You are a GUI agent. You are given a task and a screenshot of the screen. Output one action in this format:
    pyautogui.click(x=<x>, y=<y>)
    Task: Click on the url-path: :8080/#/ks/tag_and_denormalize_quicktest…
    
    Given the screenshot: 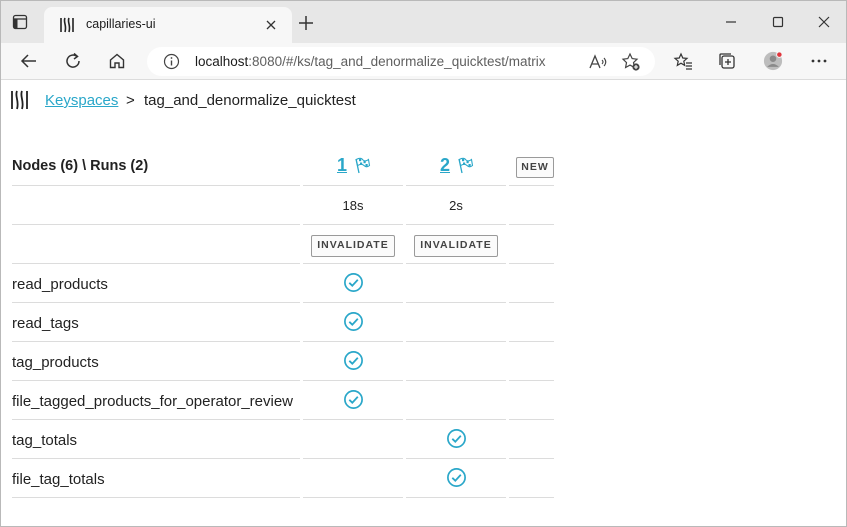 What is the action you would take?
    pyautogui.click(x=397, y=61)
    